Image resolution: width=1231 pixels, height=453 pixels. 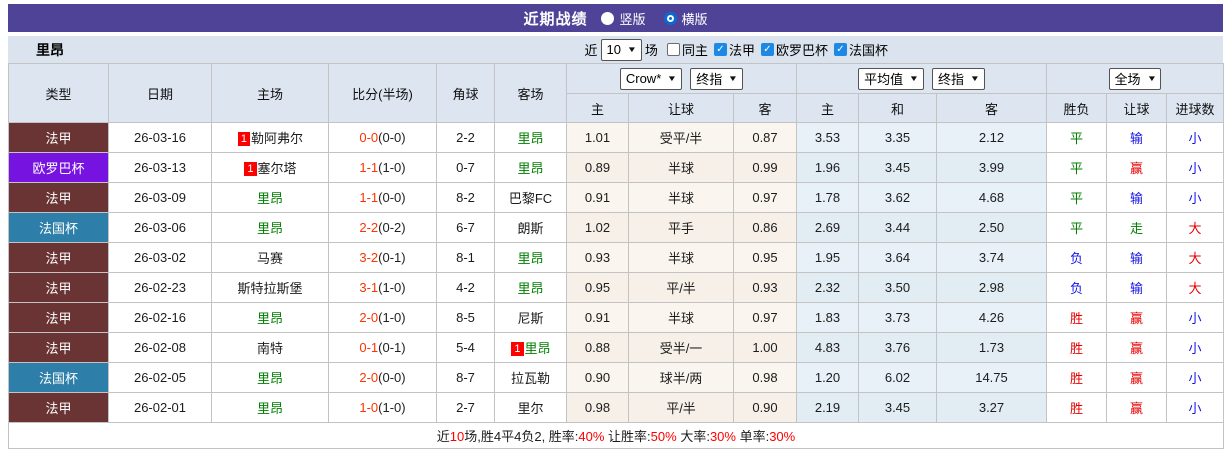 What do you see at coordinates (597, 227) in the screenshot?
I see `odds-home-cell: 1.02` at bounding box center [597, 227].